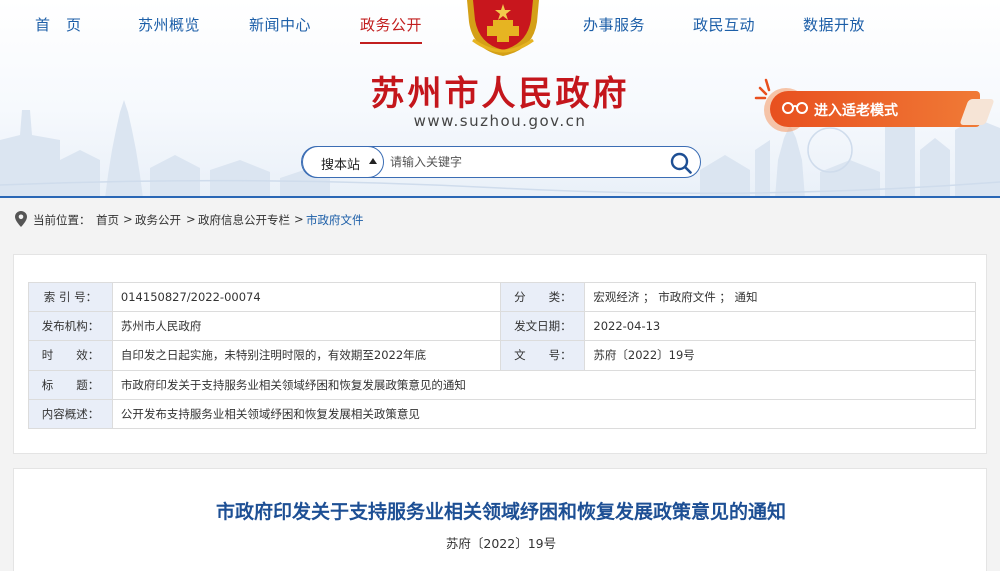 Image resolution: width=1000 pixels, height=571 pixels. I want to click on publisher-value: 苏州市人民政府, so click(306, 326).